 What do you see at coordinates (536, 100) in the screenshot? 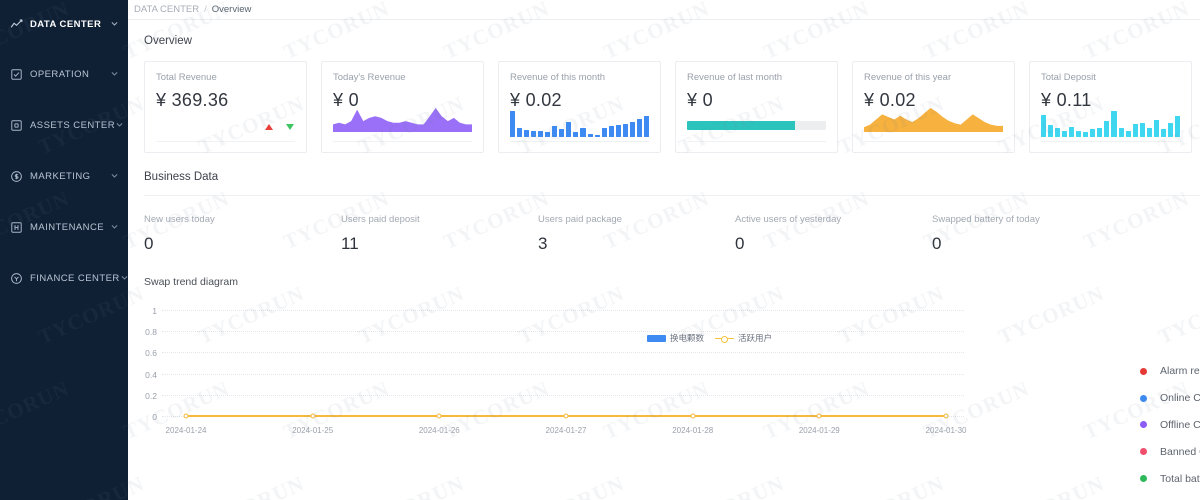
I see `card-value: ¥ 0.02` at bounding box center [536, 100].